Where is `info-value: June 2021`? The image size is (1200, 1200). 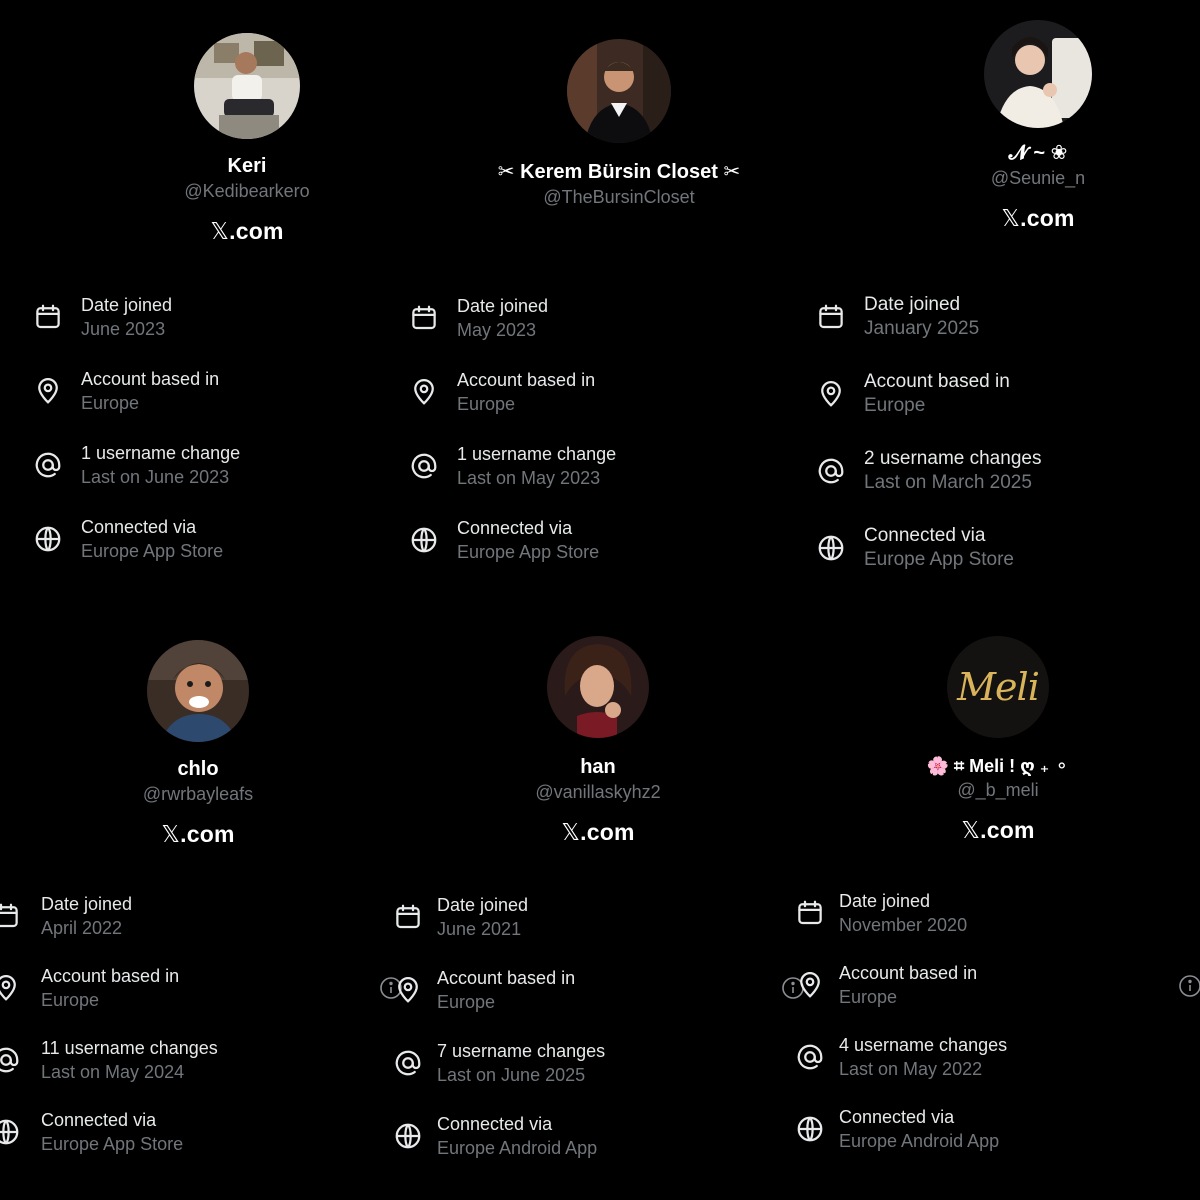 info-value: June 2021 is located at coordinates (479, 928).